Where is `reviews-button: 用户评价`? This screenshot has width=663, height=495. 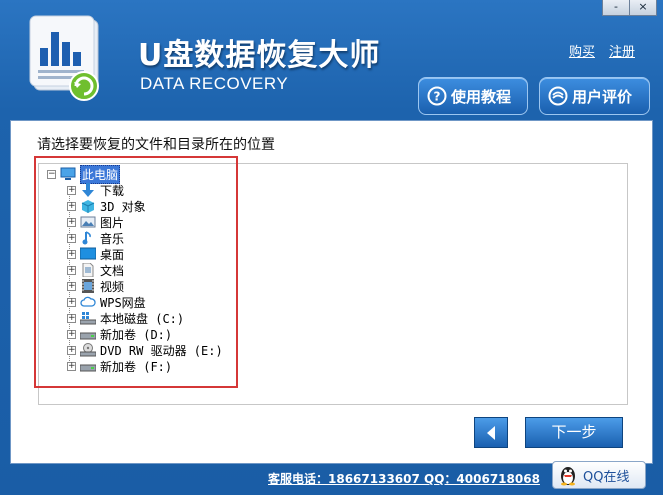
reviews-button: 用户评价 is located at coordinates (594, 96).